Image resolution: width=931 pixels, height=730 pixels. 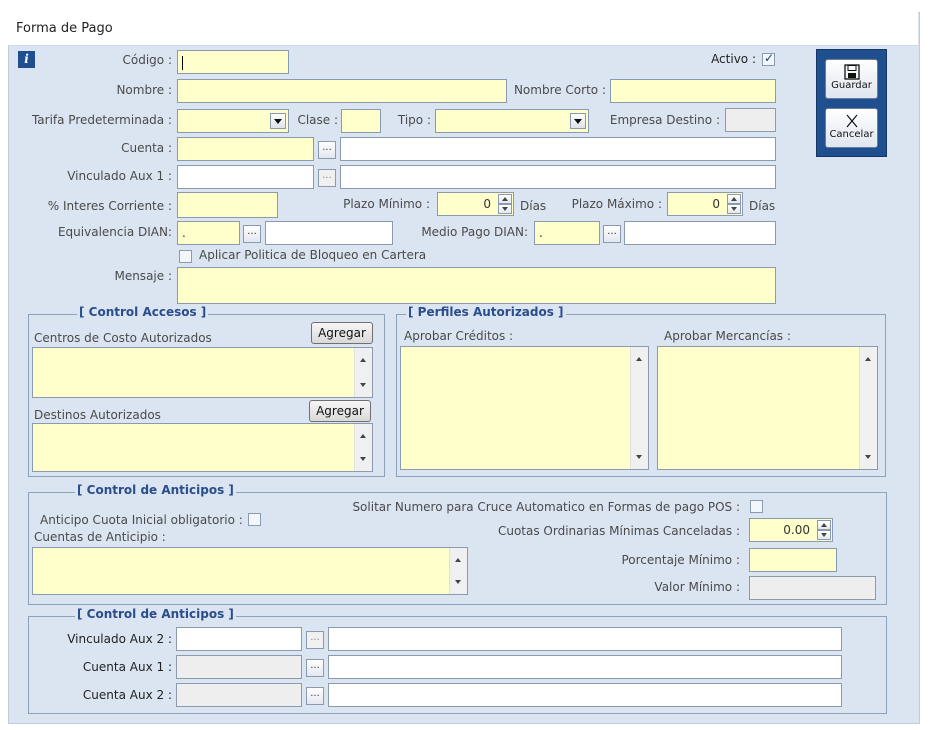 I want to click on cuenta-aux2-description, so click(x=585, y=695).